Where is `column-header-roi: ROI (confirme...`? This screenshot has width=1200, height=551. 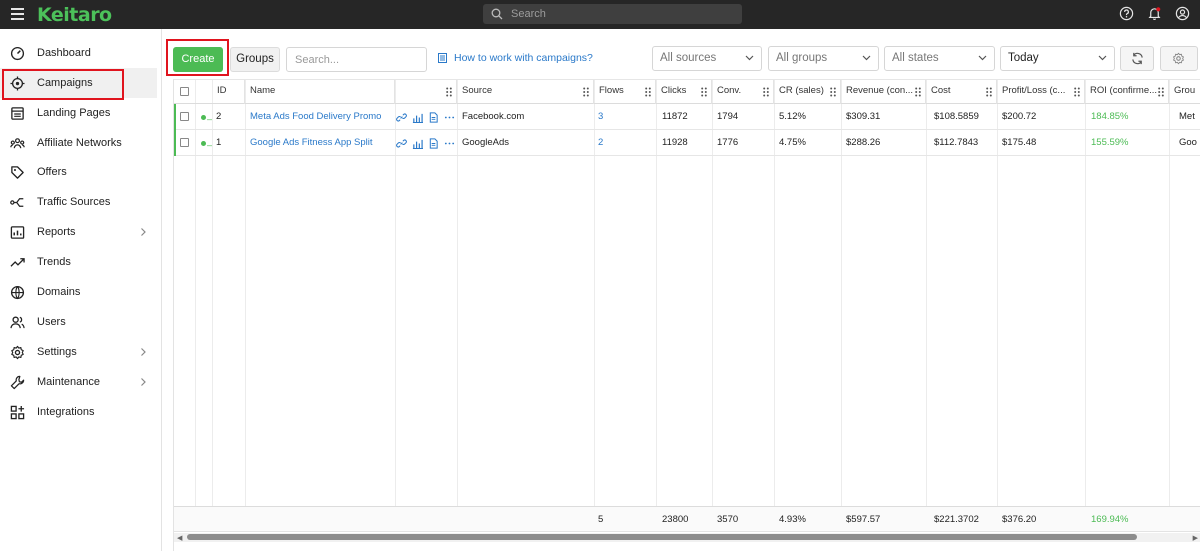 column-header-roi: ROI (confirme... is located at coordinates (1127, 92).